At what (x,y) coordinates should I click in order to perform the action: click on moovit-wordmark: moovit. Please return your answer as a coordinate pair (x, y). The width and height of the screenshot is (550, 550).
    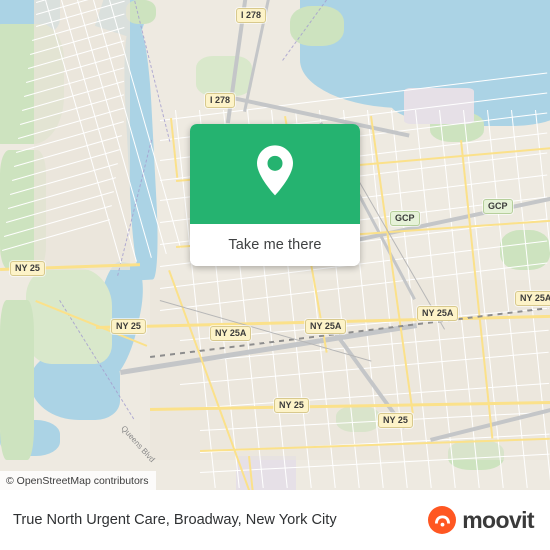
    Looking at the image, I should click on (498, 519).